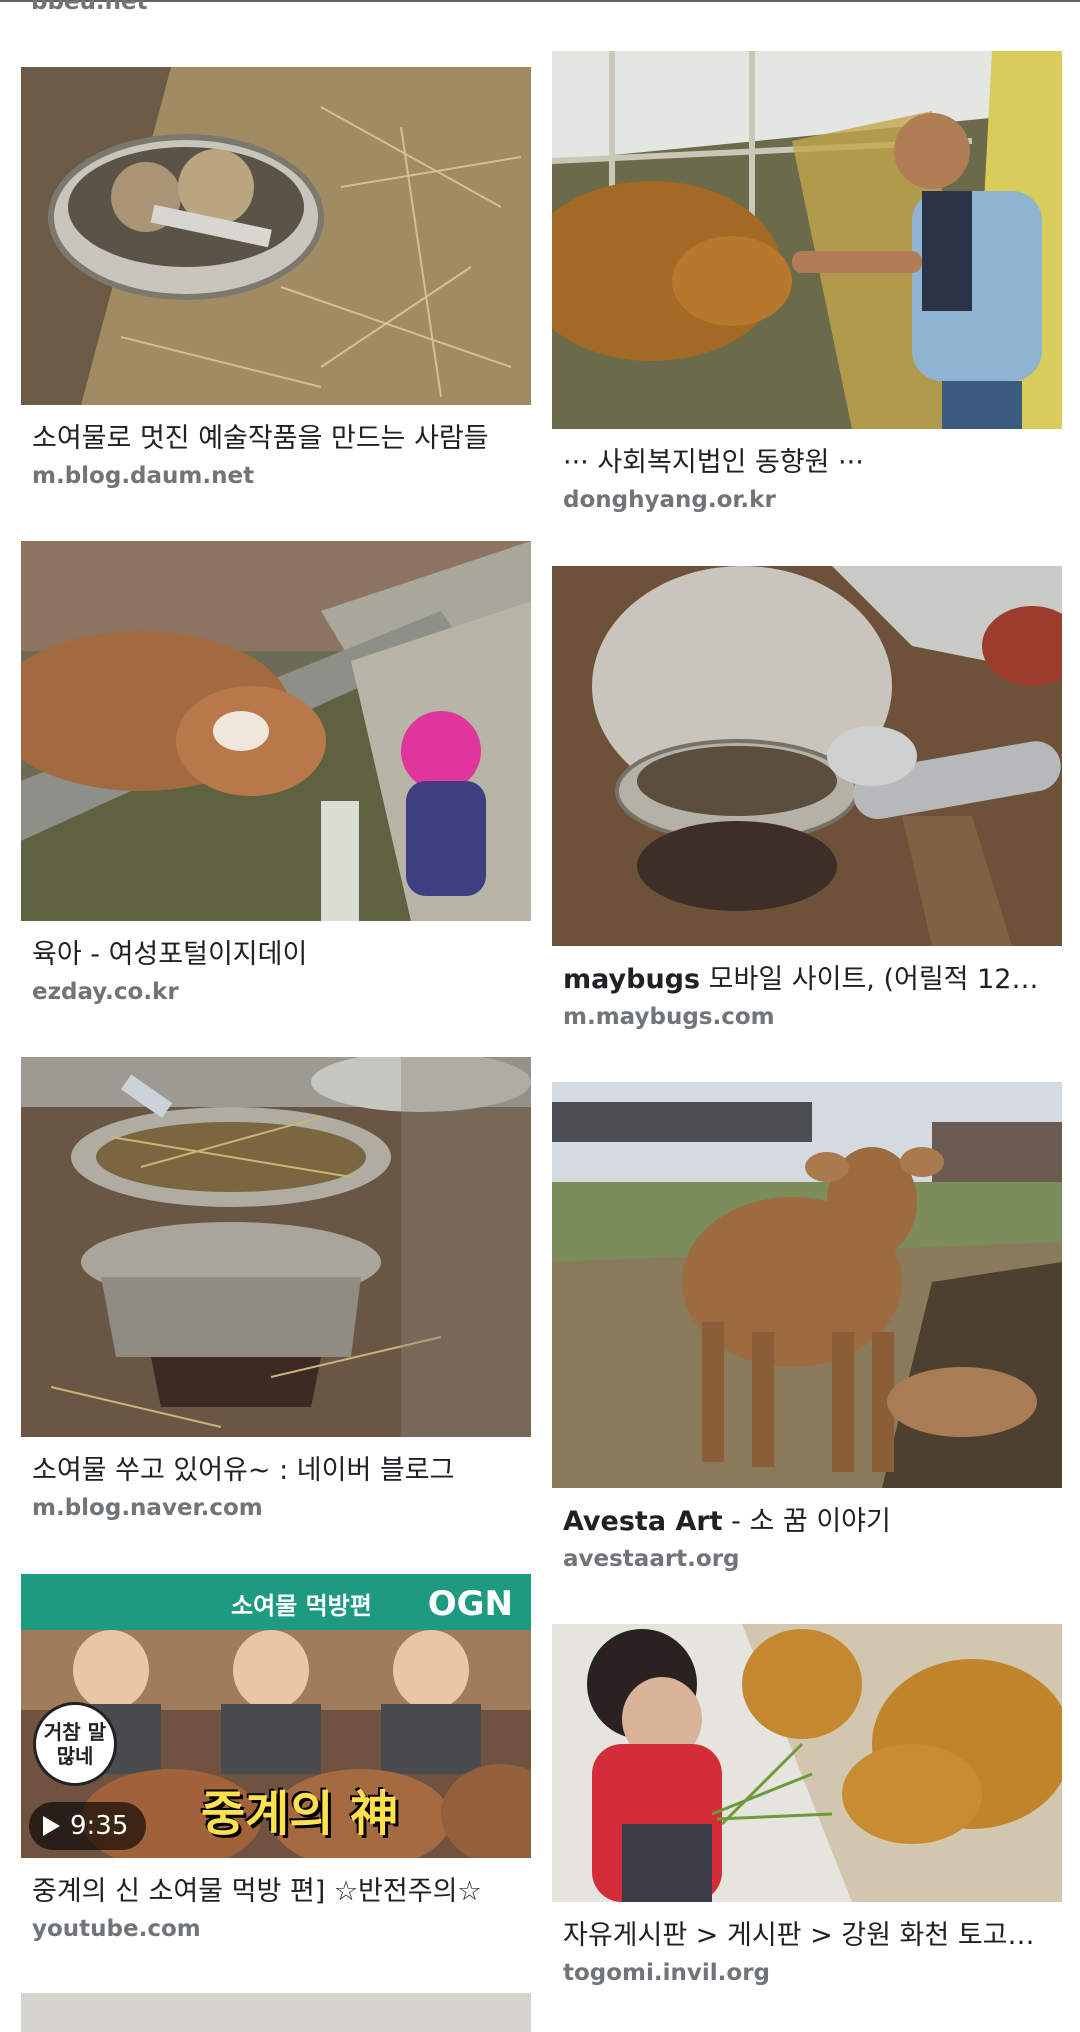 This screenshot has height=2032, width=1080. I want to click on image-result-card: Avesta Art - 소 꿈 이야기 avestaart.org, so click(807, 1328).